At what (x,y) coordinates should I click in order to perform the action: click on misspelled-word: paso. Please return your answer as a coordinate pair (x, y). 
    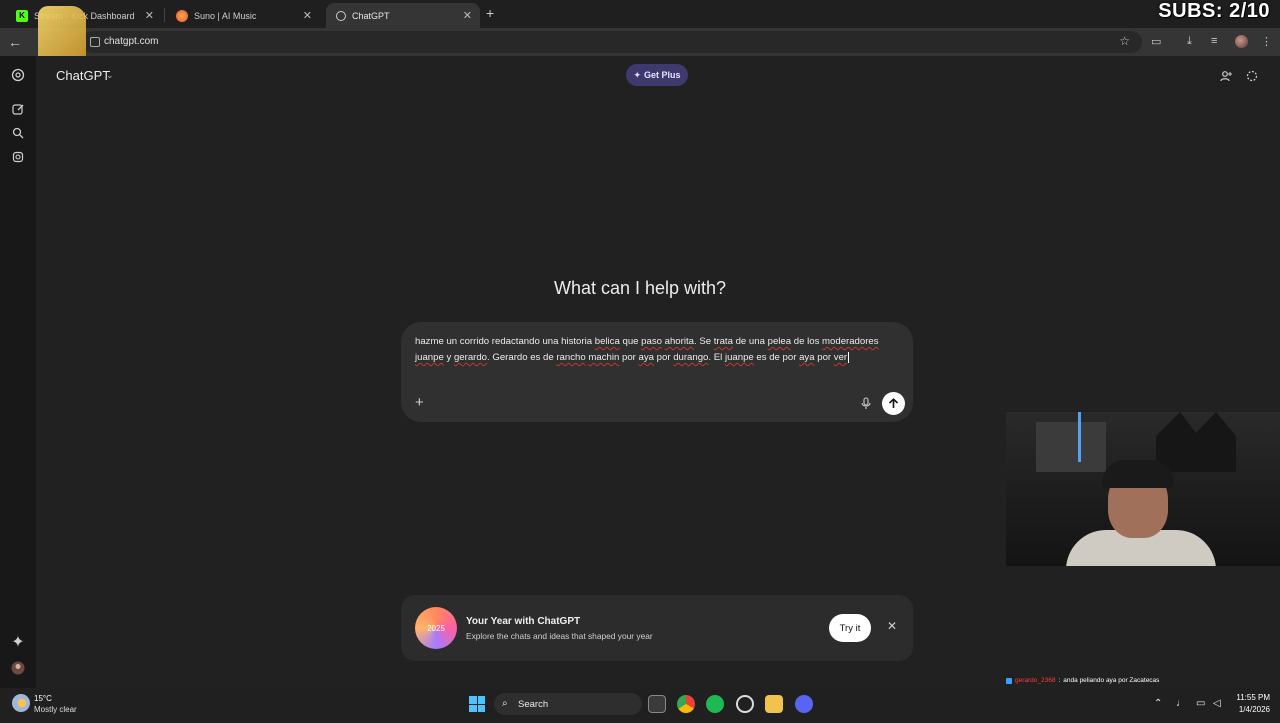
    Looking at the image, I should click on (651, 341).